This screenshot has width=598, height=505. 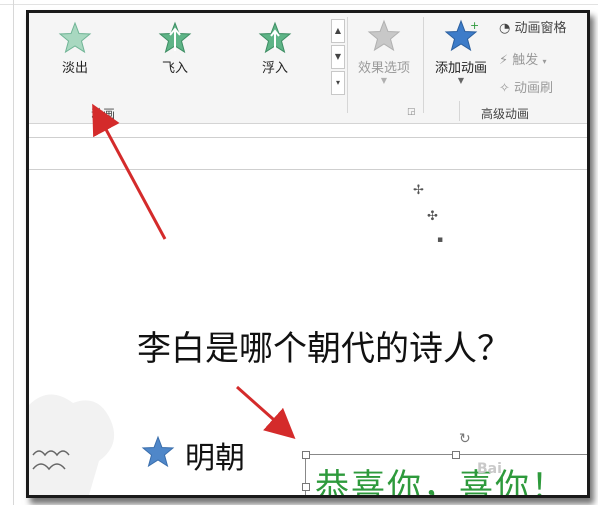 I want to click on rotated-text-fragment: ▪, so click(x=440, y=240).